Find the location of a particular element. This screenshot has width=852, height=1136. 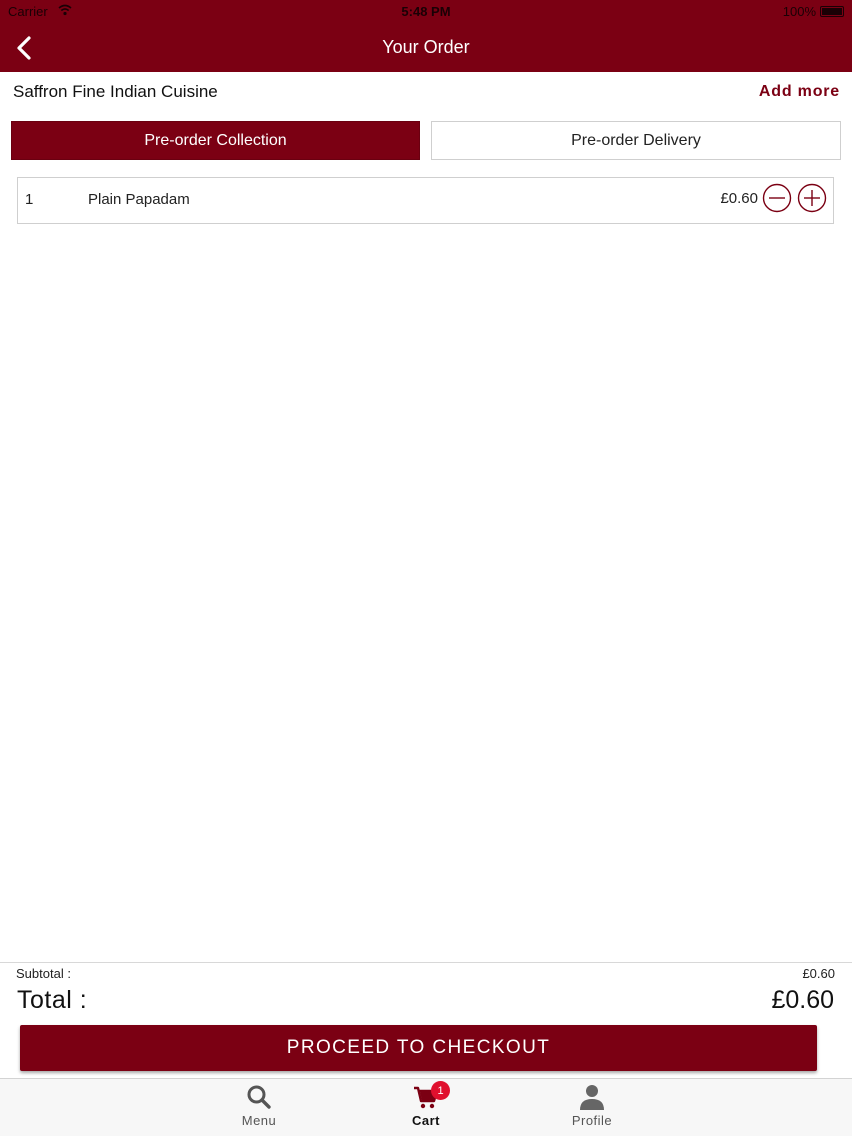

pre-order-collection-tab: Pre-order Collection is located at coordinates (215, 140).